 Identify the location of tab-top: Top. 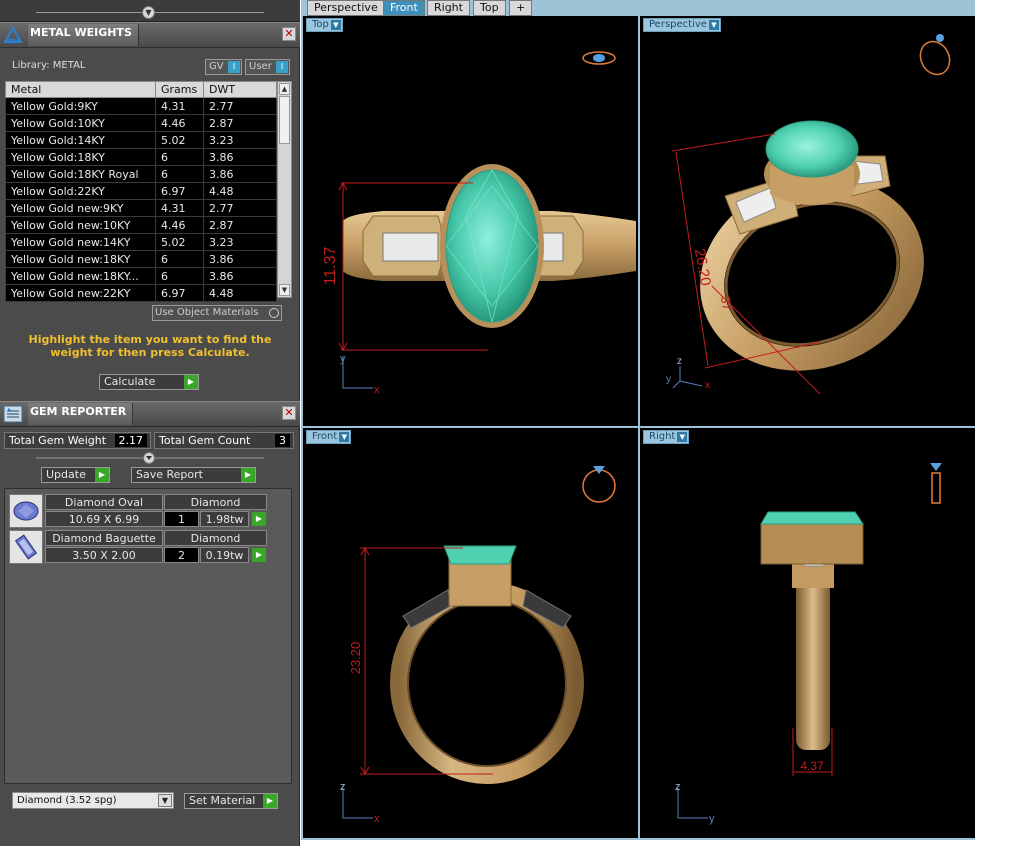
(489, 8).